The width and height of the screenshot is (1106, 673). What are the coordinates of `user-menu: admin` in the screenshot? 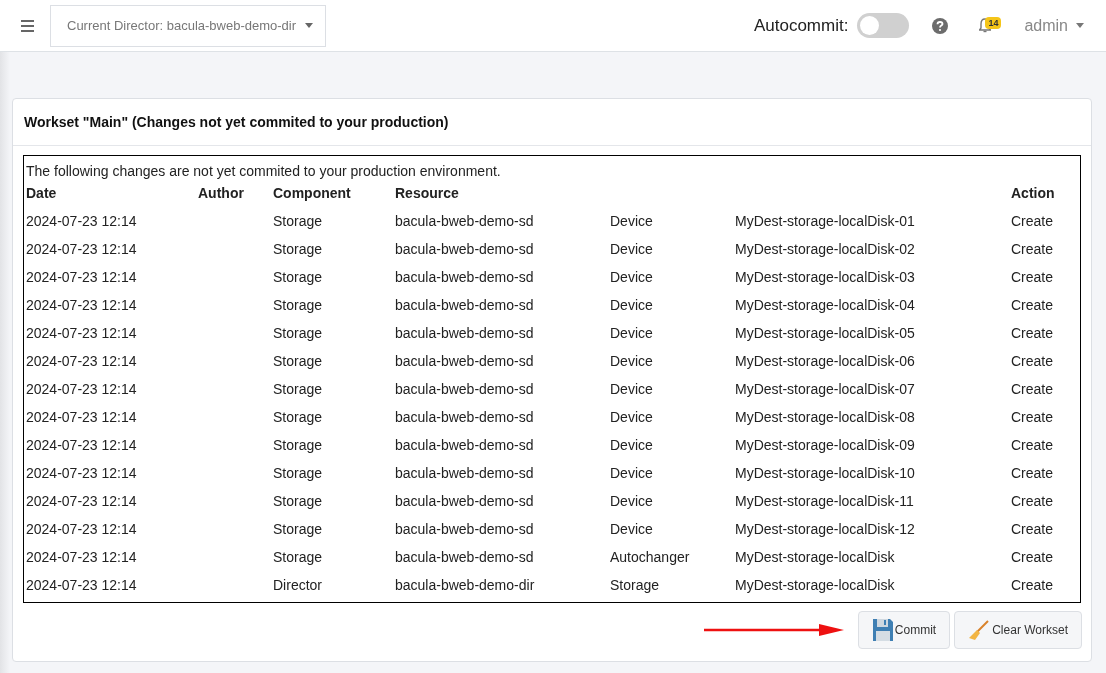 It's located at (1054, 25).